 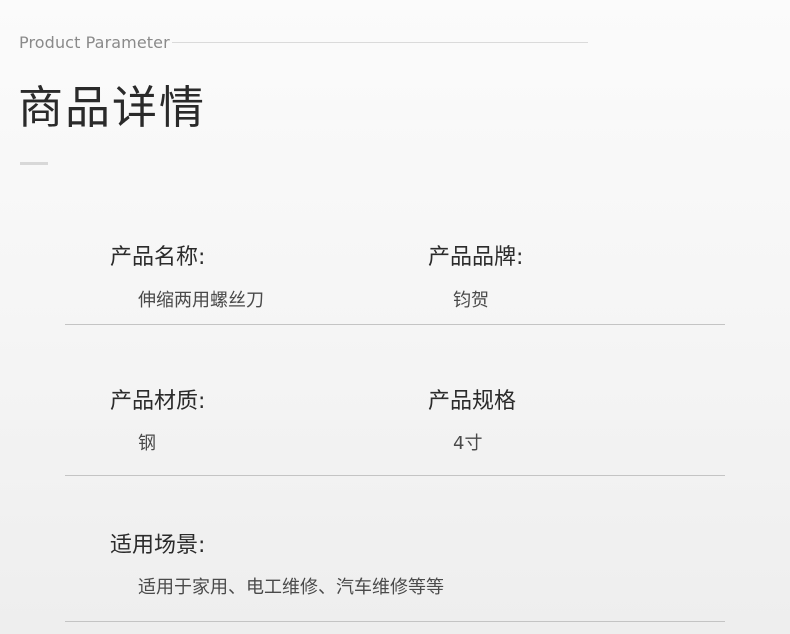 I want to click on param-usage-label: 适用场景:, so click(x=158, y=545).